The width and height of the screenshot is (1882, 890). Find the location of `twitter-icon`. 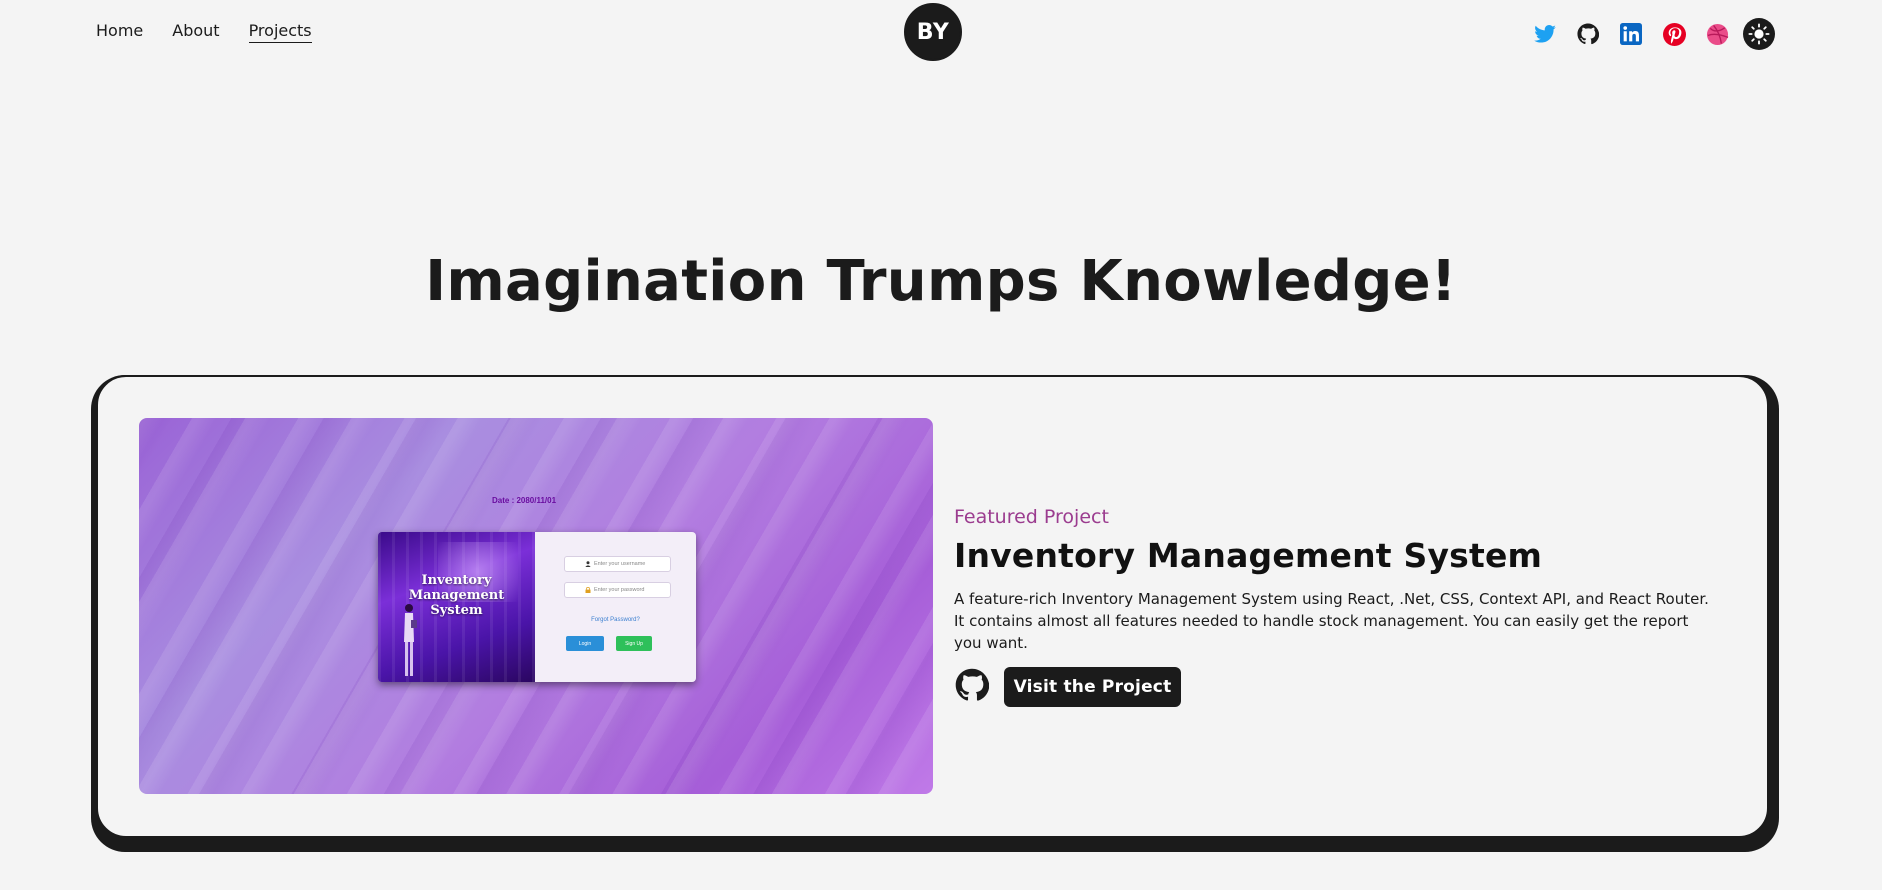

twitter-icon is located at coordinates (1545, 34).